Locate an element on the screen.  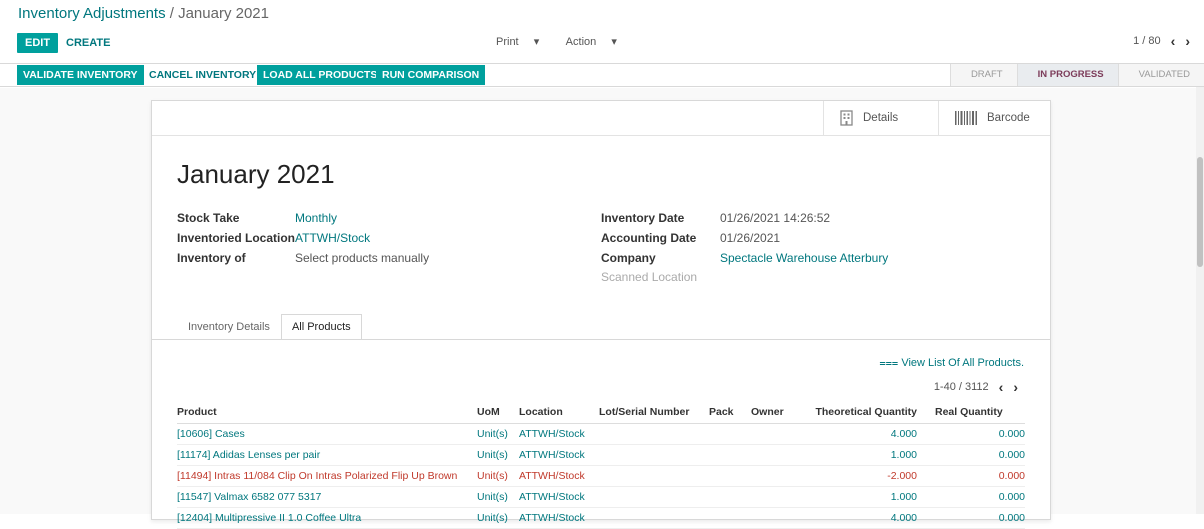
field-value-inventory-of: Select products manually is located at coordinates (362, 258).